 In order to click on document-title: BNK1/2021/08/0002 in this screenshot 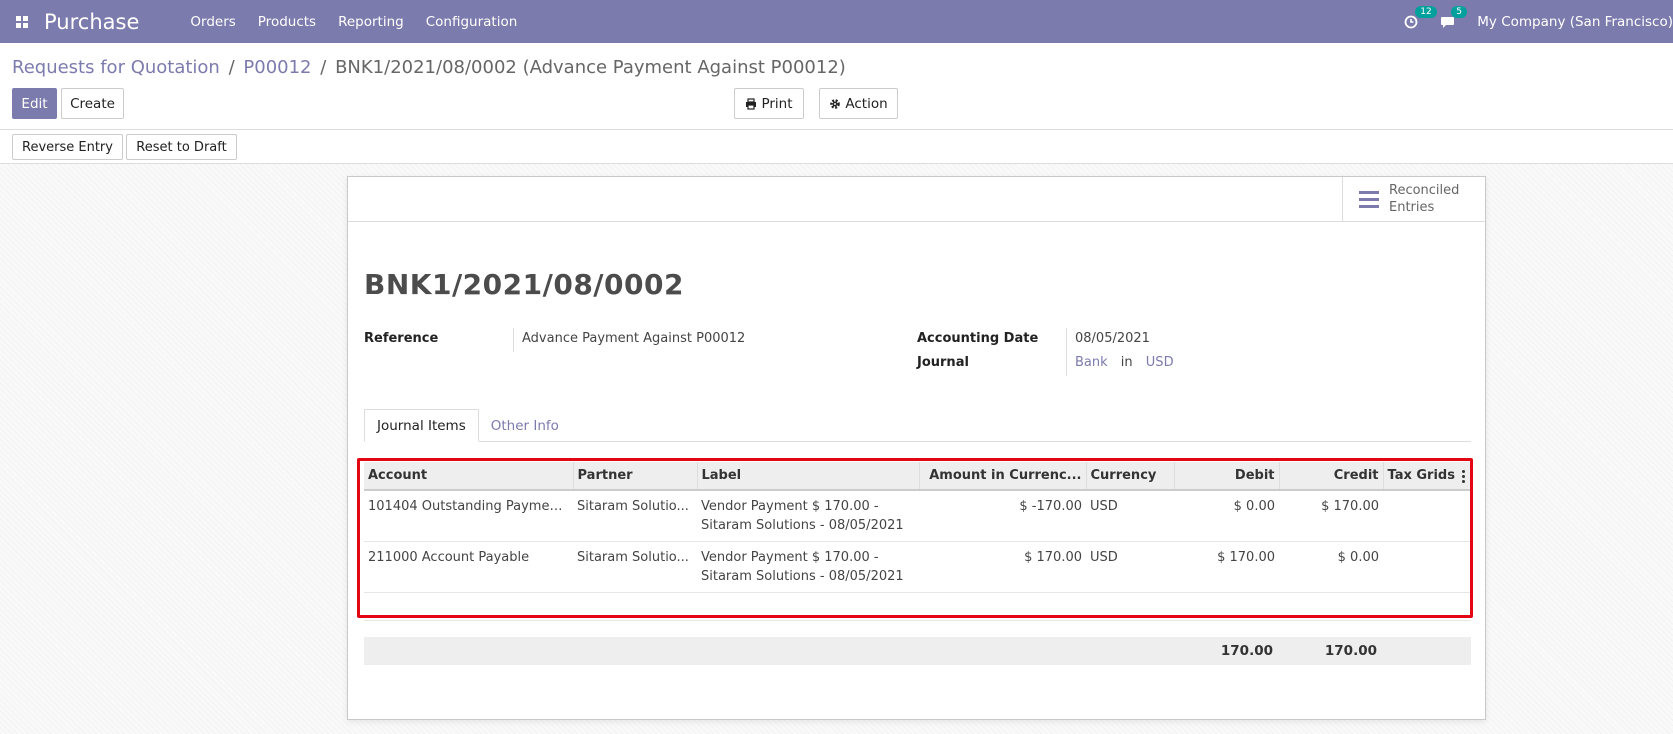, I will do `click(524, 284)`.